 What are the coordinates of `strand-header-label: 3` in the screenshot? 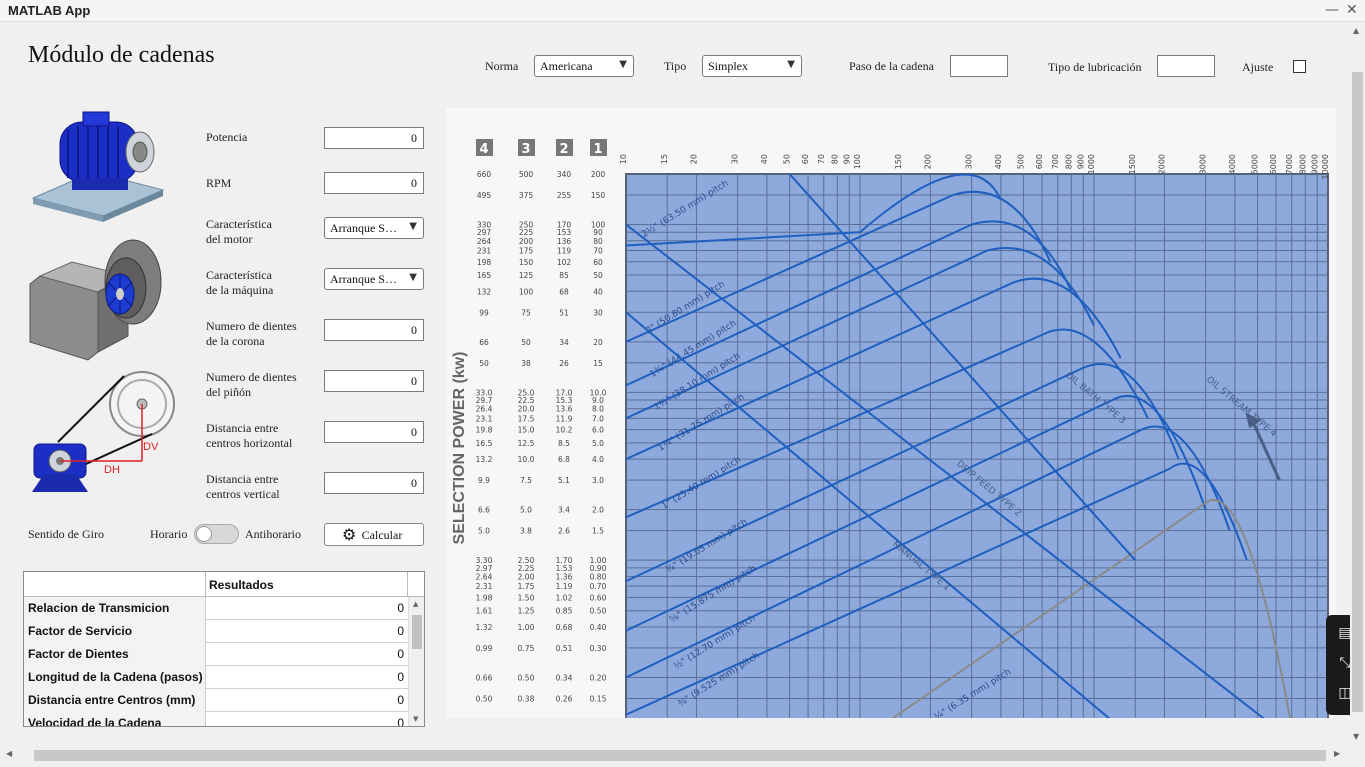 It's located at (525, 149).